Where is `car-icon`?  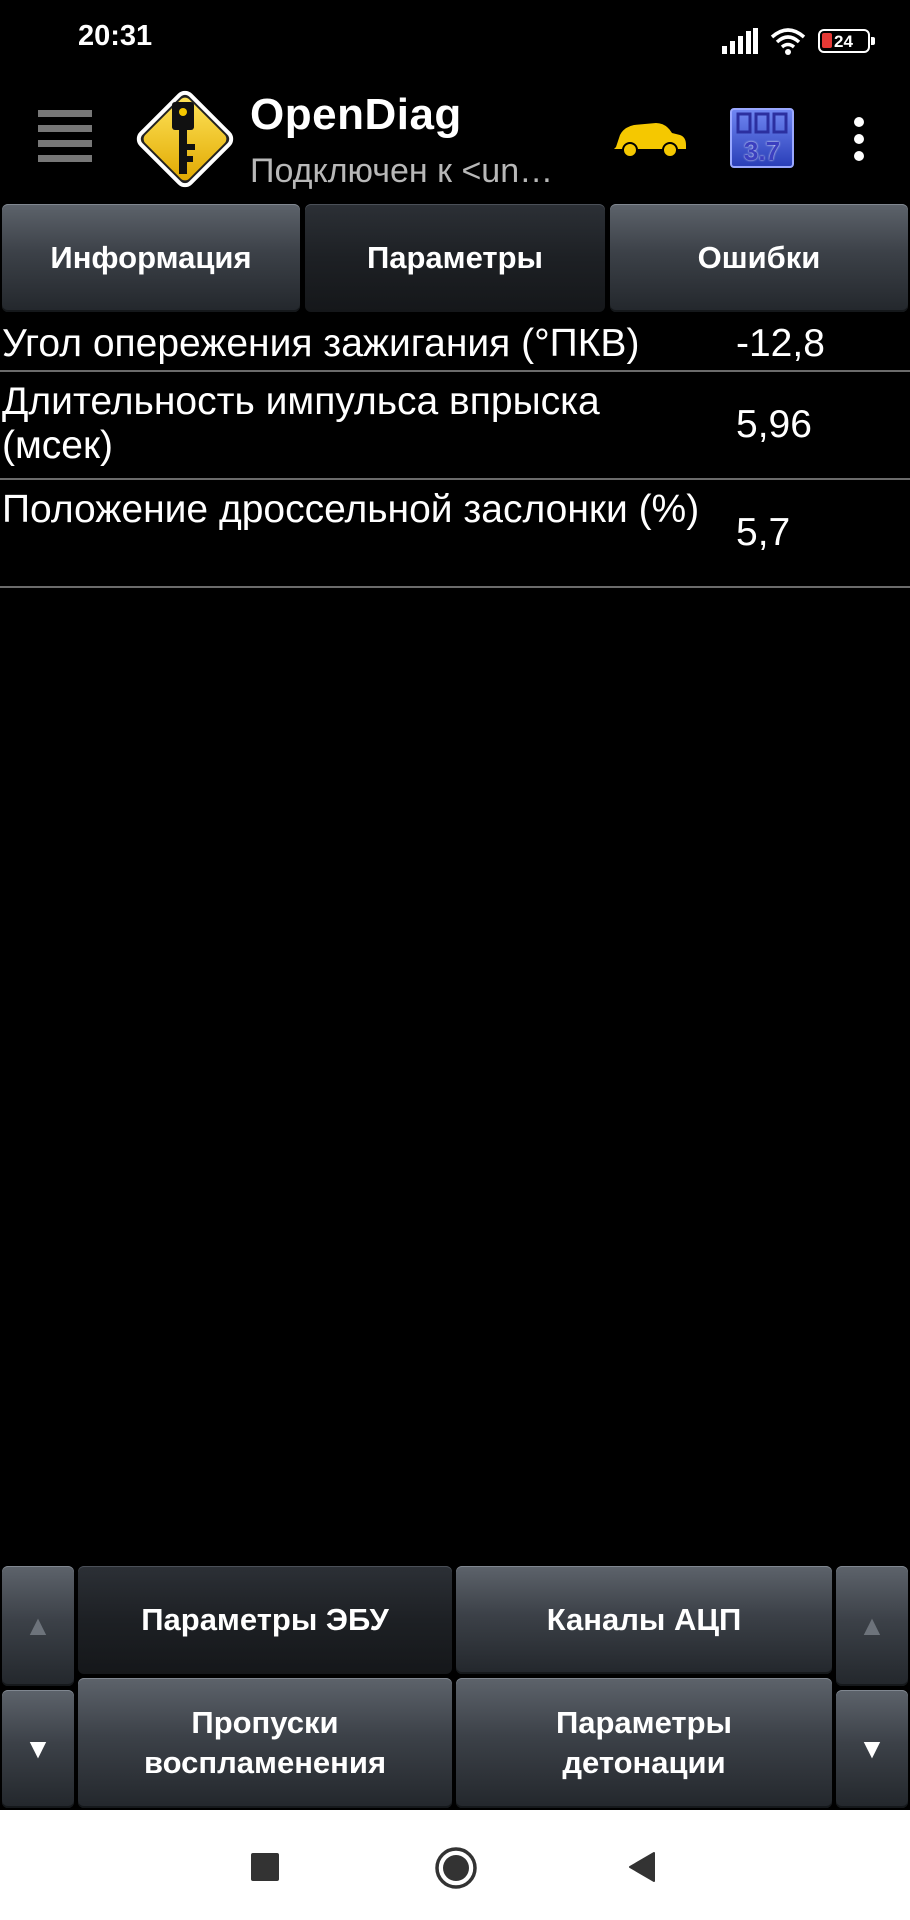 car-icon is located at coordinates (649, 138).